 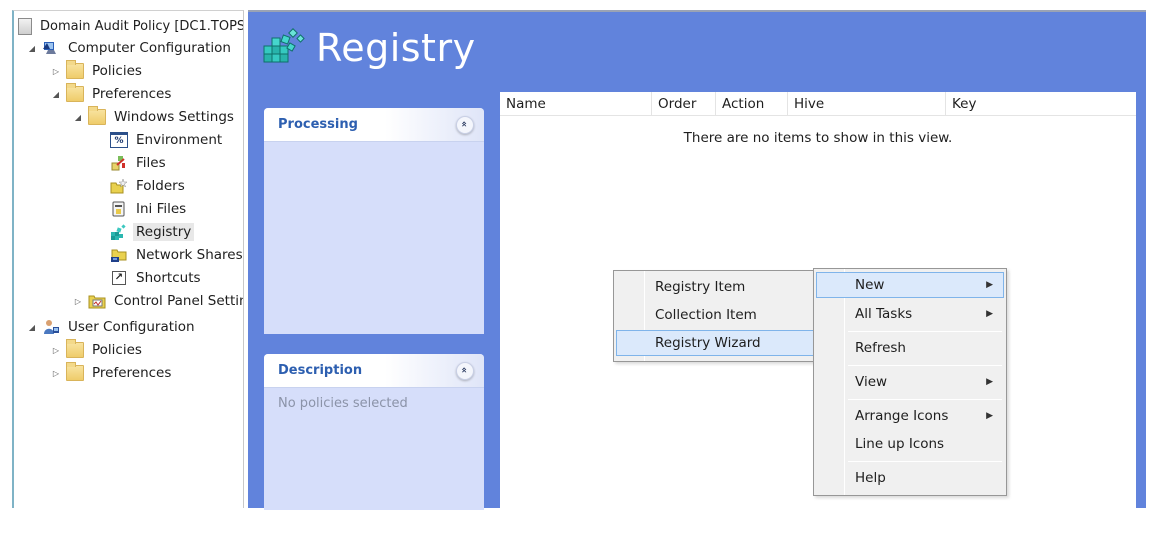 What do you see at coordinates (910, 314) in the screenshot?
I see `menu-item-all-tasks: All Tasks ▶` at bounding box center [910, 314].